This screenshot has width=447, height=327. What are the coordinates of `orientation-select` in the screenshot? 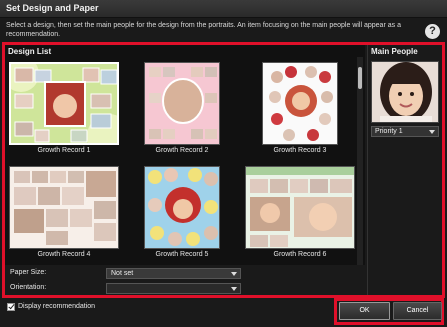 It's located at (173, 288).